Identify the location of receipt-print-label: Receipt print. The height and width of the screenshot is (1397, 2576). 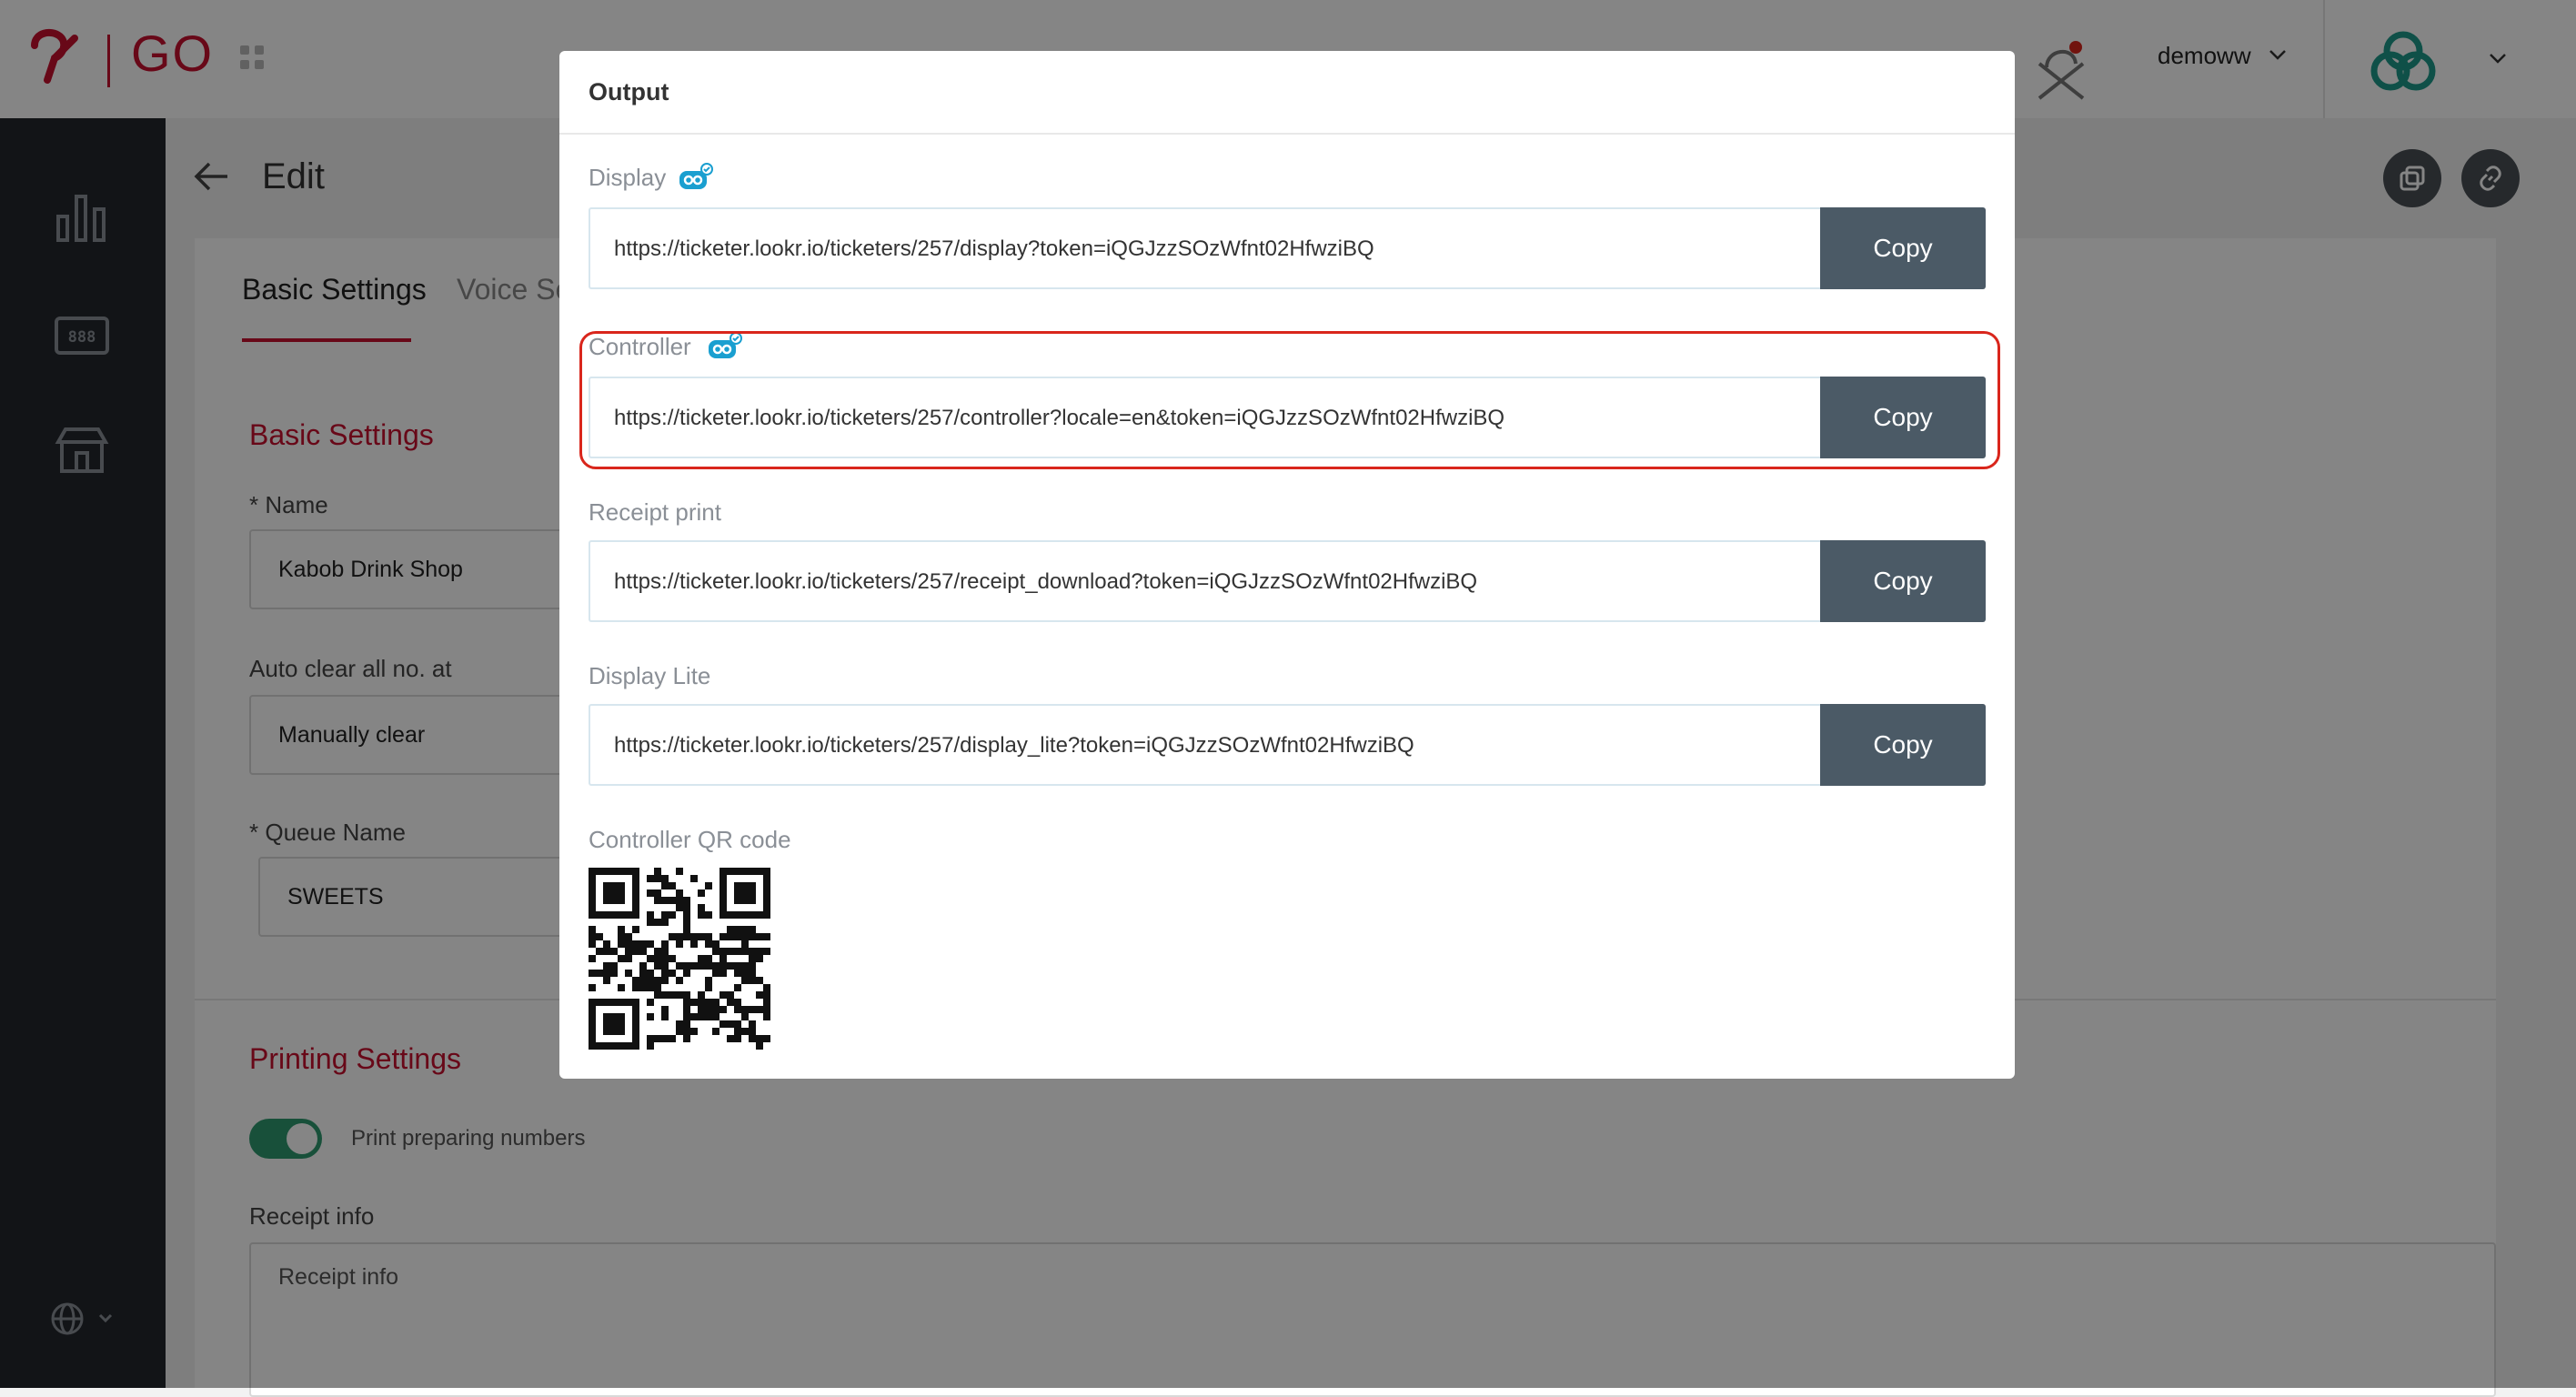
(655, 512).